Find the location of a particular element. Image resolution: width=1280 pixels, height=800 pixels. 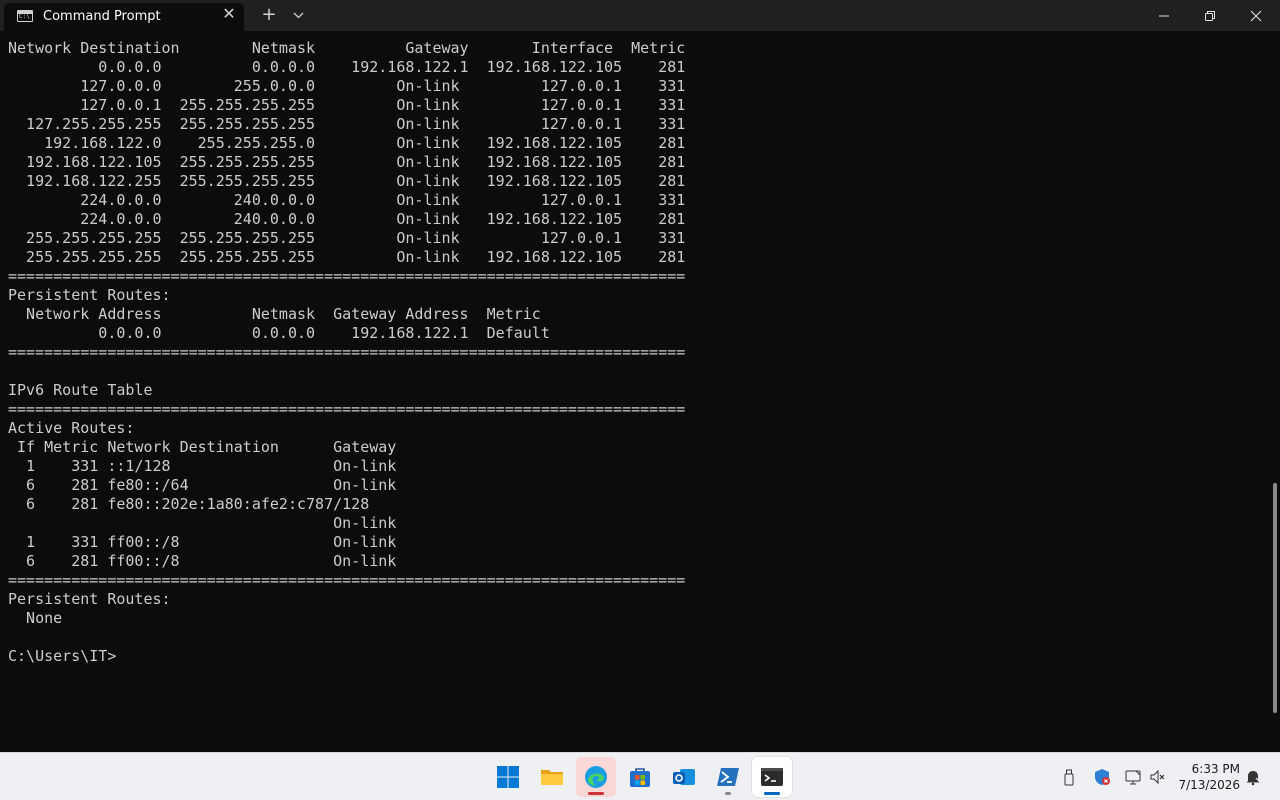

folder-icon is located at coordinates (552, 777).